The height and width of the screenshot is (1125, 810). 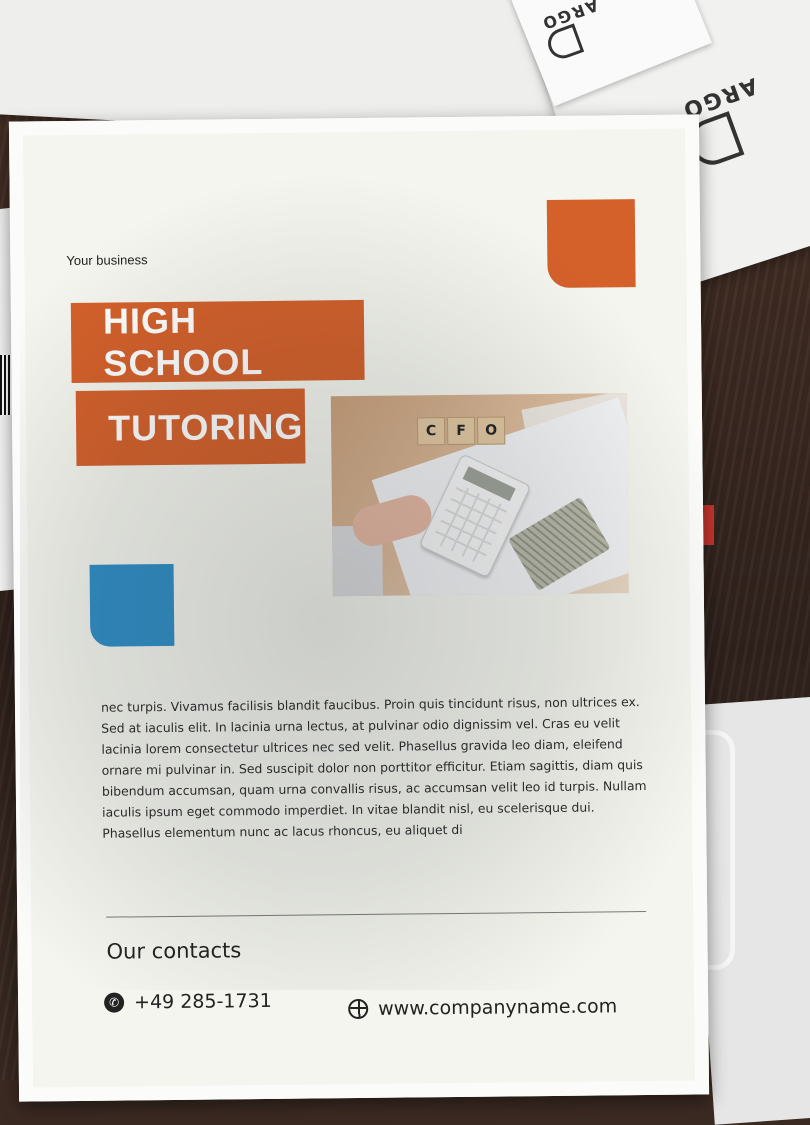 What do you see at coordinates (132, 605) in the screenshot?
I see `blue-accent-square` at bounding box center [132, 605].